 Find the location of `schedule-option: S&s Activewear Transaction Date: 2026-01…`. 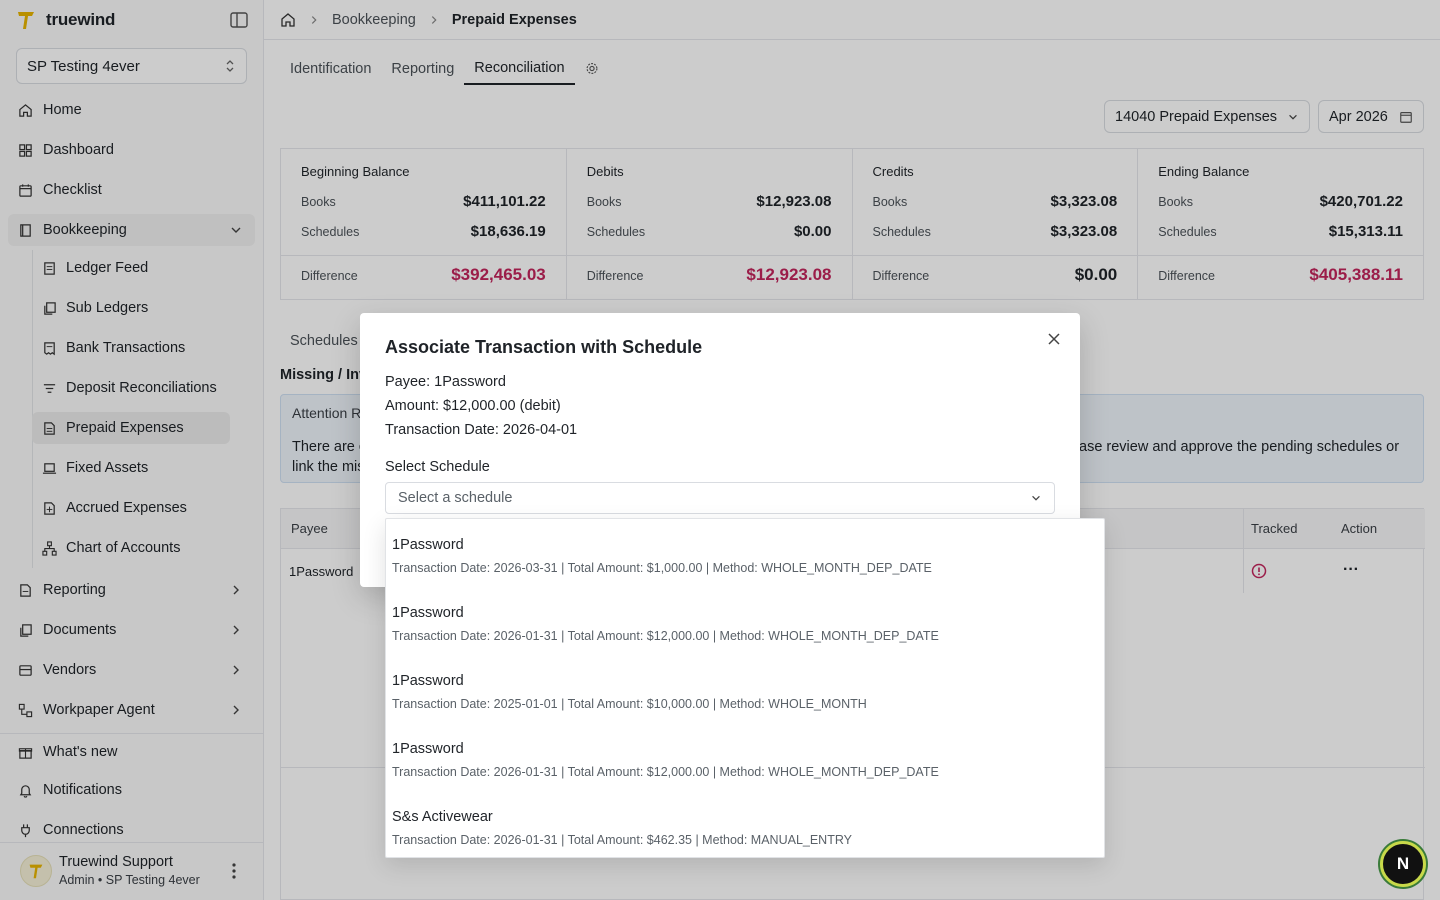

schedule-option: S&s Activewear Transaction Date: 2026-01… is located at coordinates (745, 829).